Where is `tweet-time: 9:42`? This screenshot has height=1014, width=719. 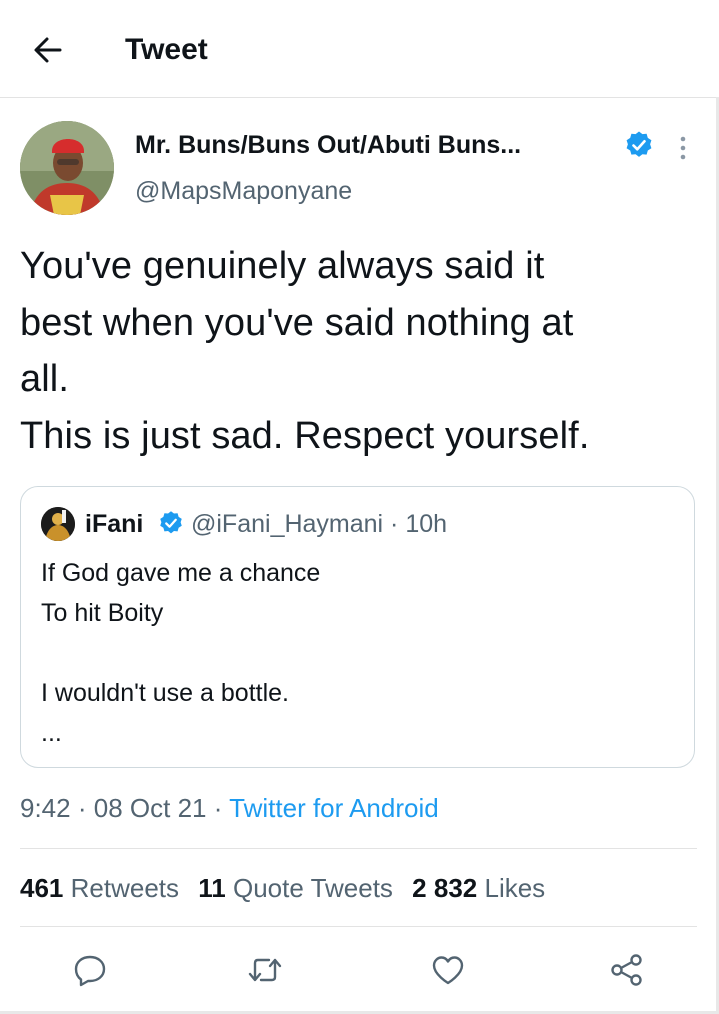 tweet-time: 9:42 is located at coordinates (45, 808).